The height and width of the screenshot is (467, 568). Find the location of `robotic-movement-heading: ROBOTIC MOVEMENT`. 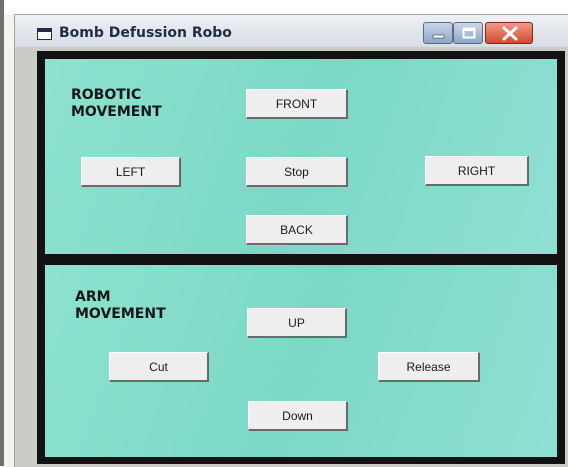

robotic-movement-heading: ROBOTIC MOVEMENT is located at coordinates (116, 104).